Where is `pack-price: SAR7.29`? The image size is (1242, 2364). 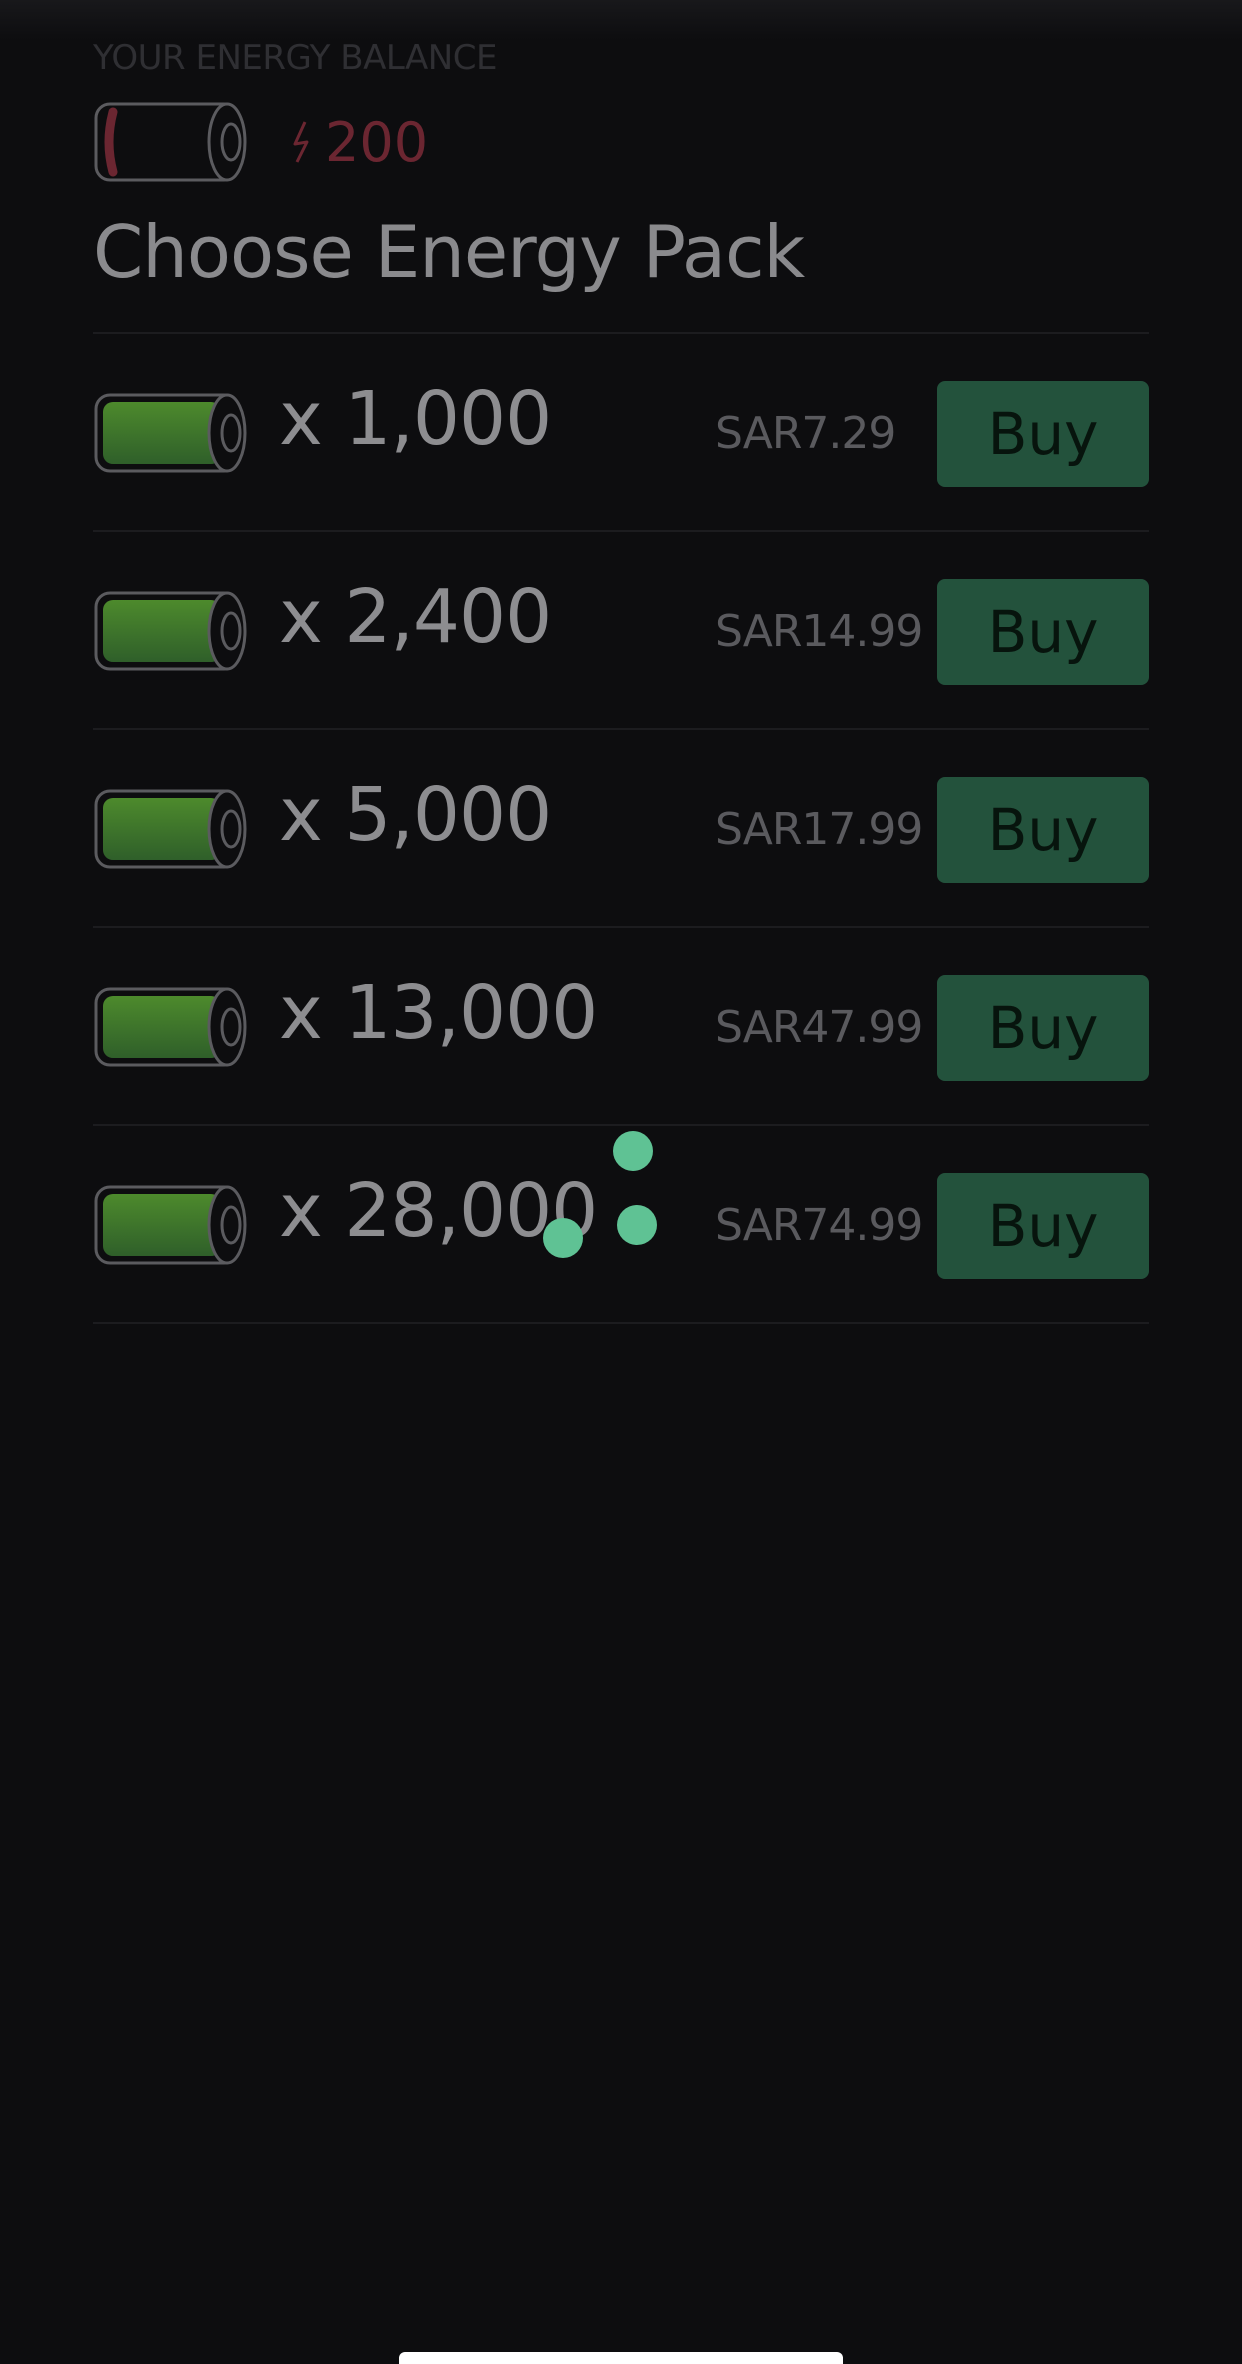 pack-price: SAR7.29 is located at coordinates (805, 433).